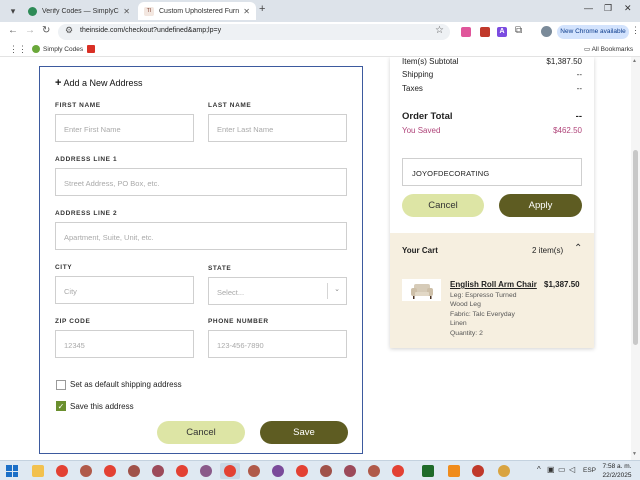 Image resolution: width=640 pixels, height=480 pixels. What do you see at coordinates (124, 290) in the screenshot?
I see `city-input: City` at bounding box center [124, 290].